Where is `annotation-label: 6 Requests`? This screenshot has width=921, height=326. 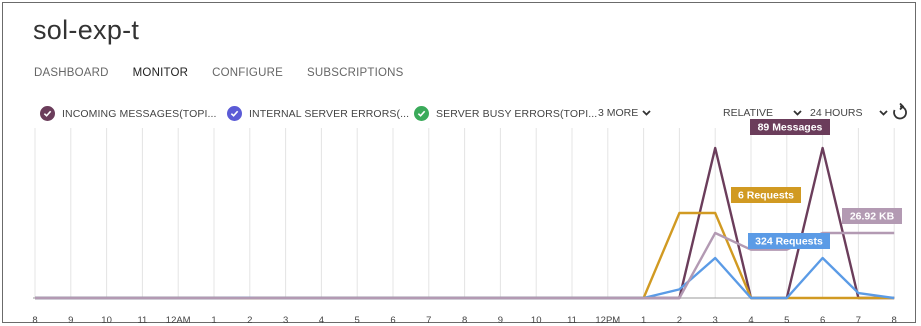 annotation-label: 6 Requests is located at coordinates (766, 196).